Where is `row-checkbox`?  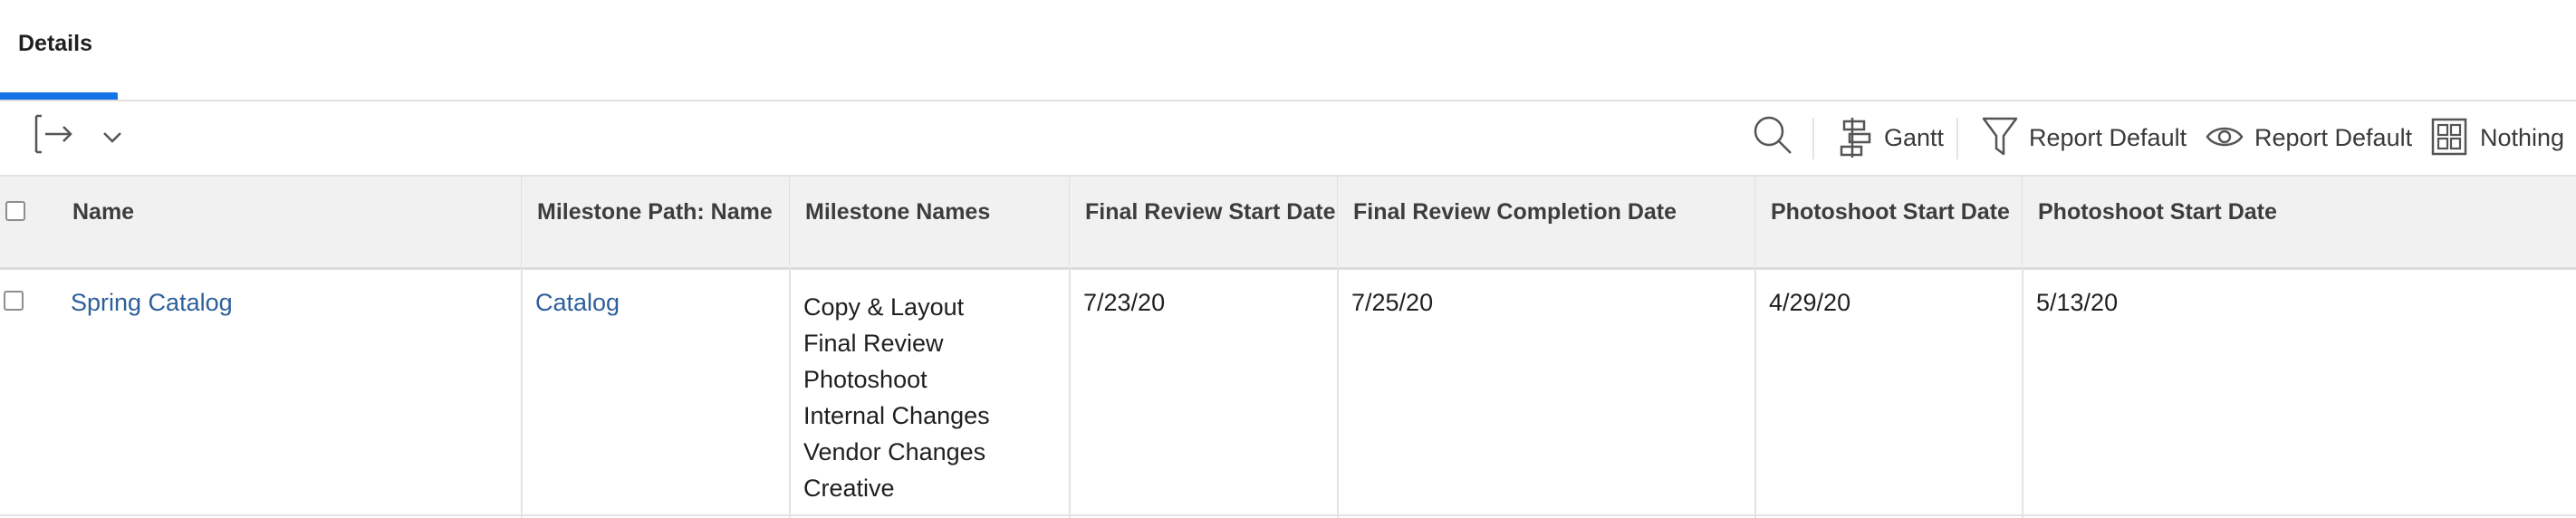
row-checkbox is located at coordinates (14, 301).